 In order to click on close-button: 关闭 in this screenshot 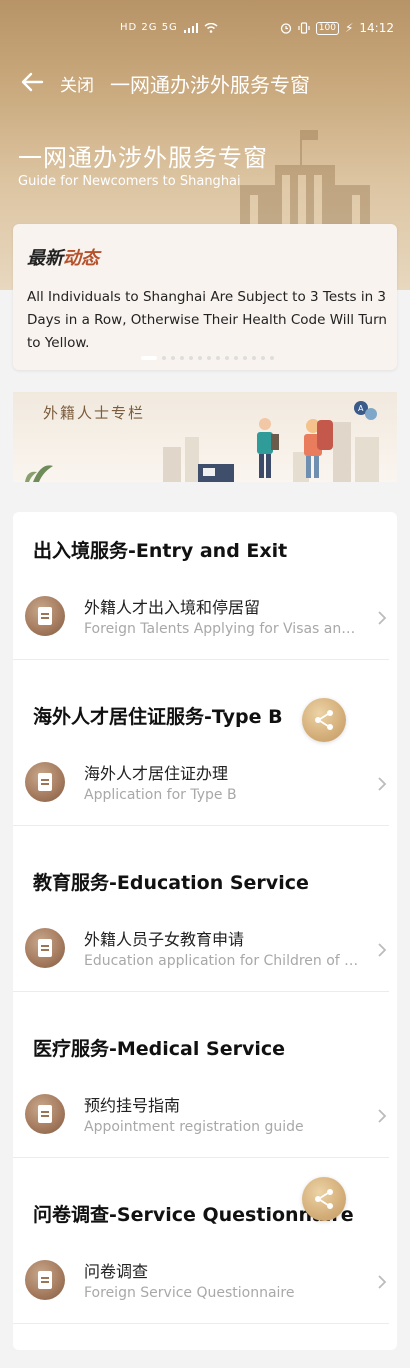, I will do `click(77, 83)`.